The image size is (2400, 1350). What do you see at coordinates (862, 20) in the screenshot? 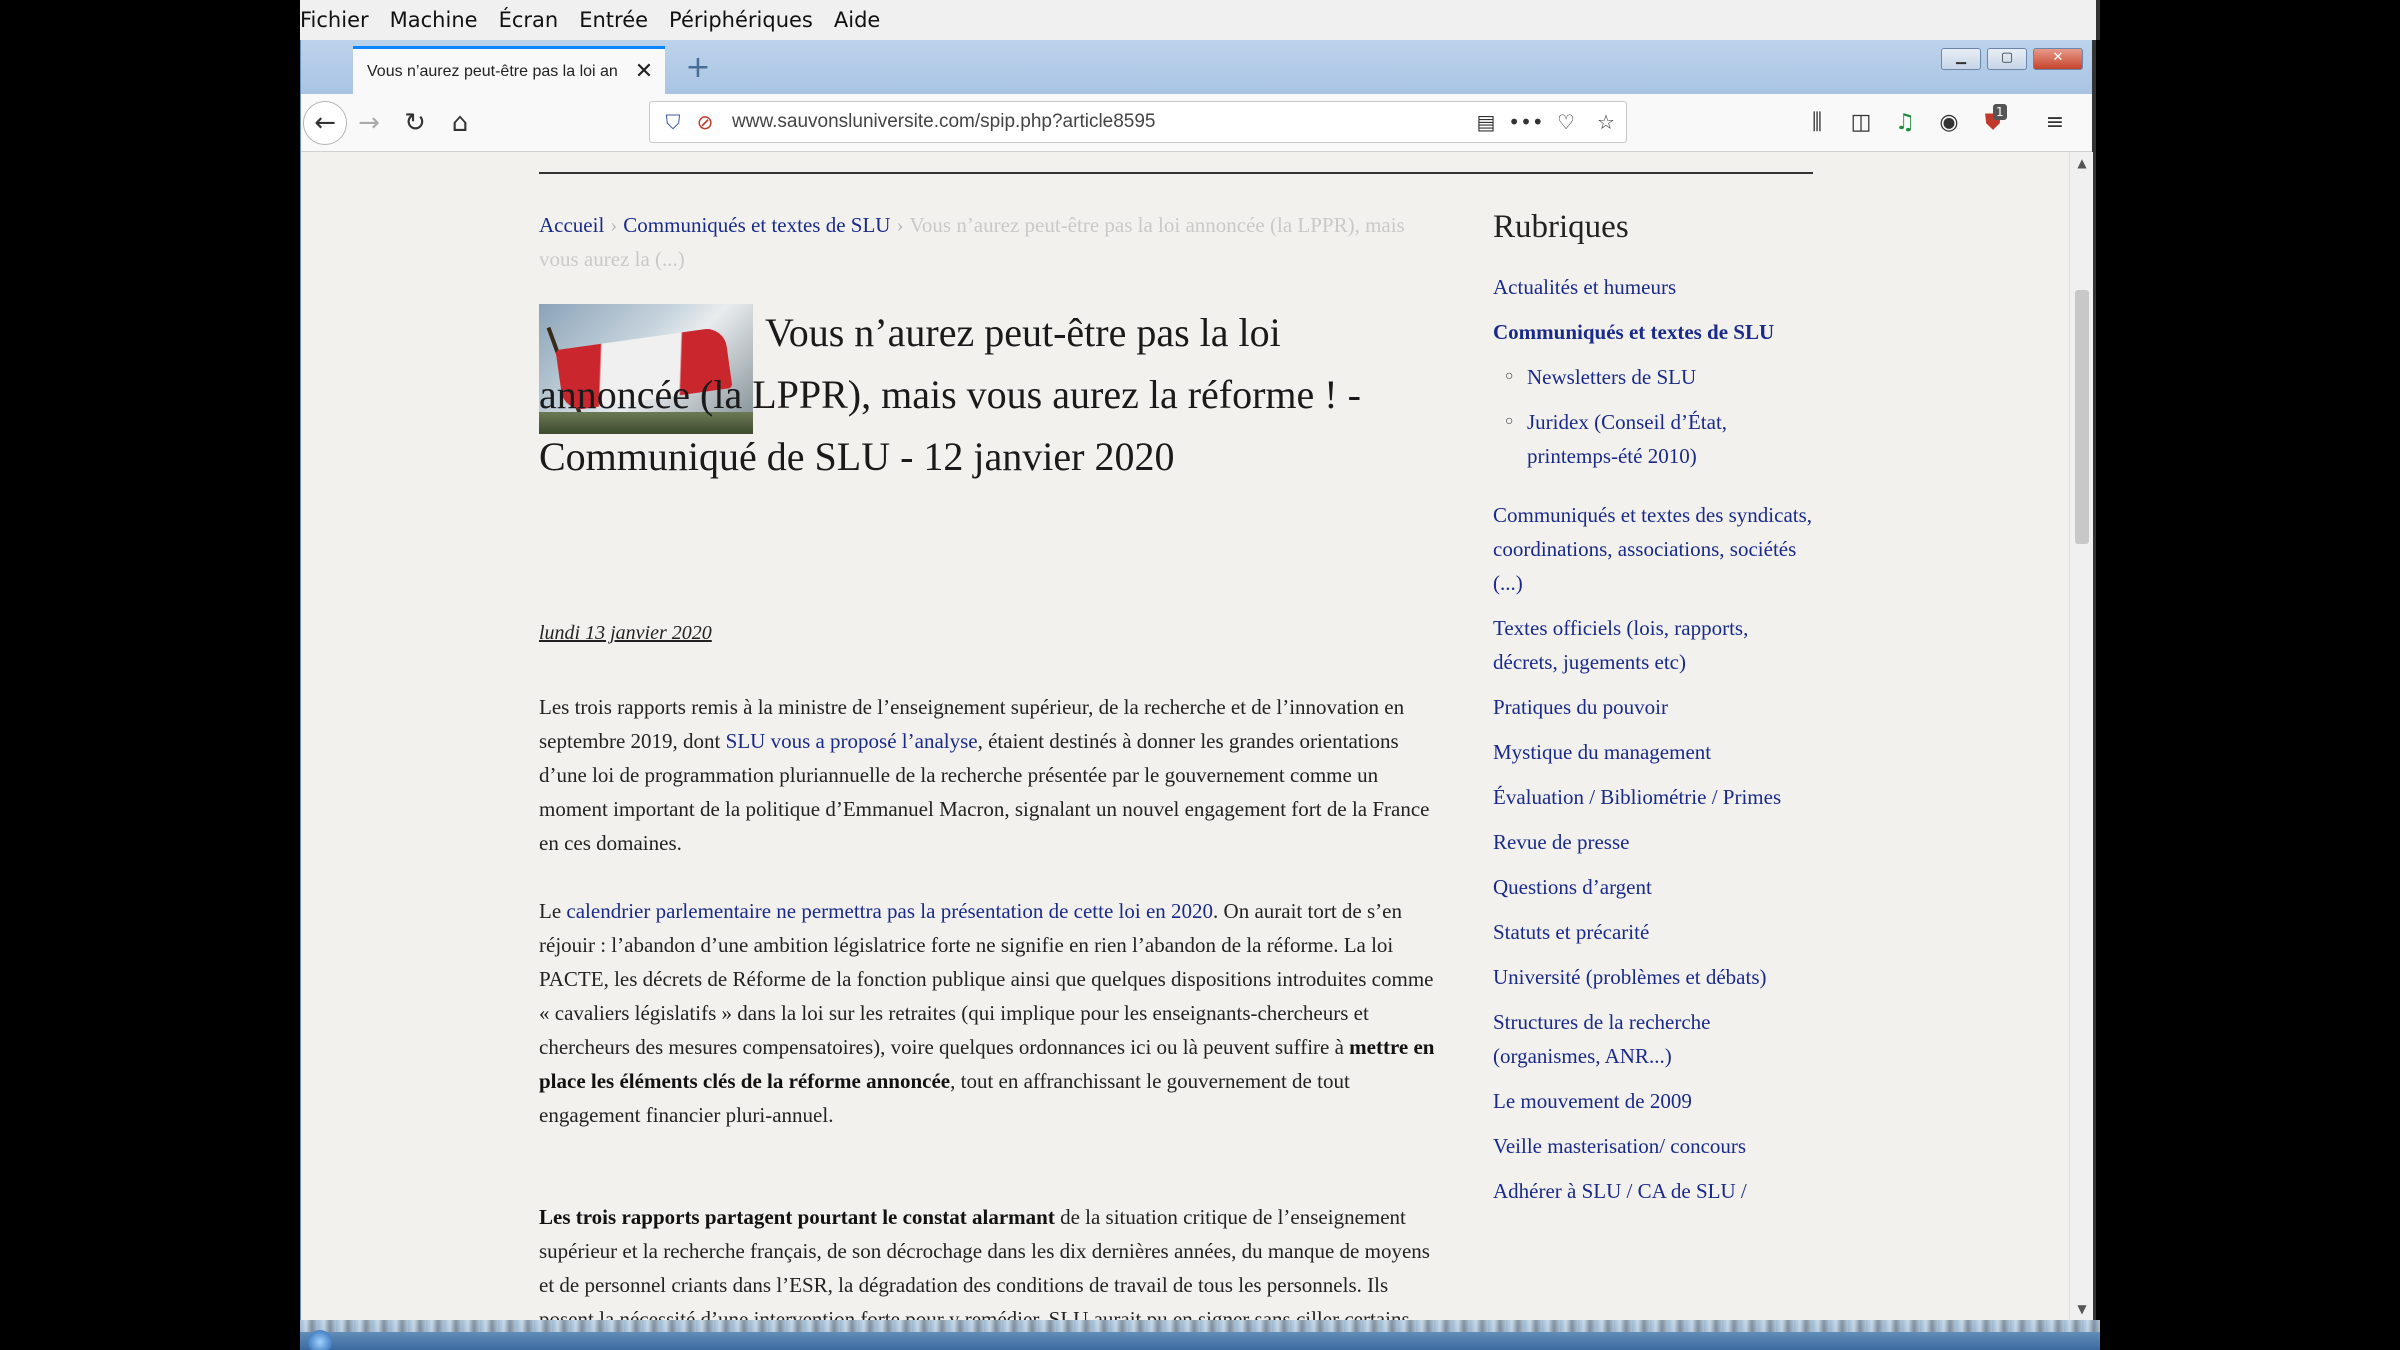
I see `vm-menu-aide: Aide` at bounding box center [862, 20].